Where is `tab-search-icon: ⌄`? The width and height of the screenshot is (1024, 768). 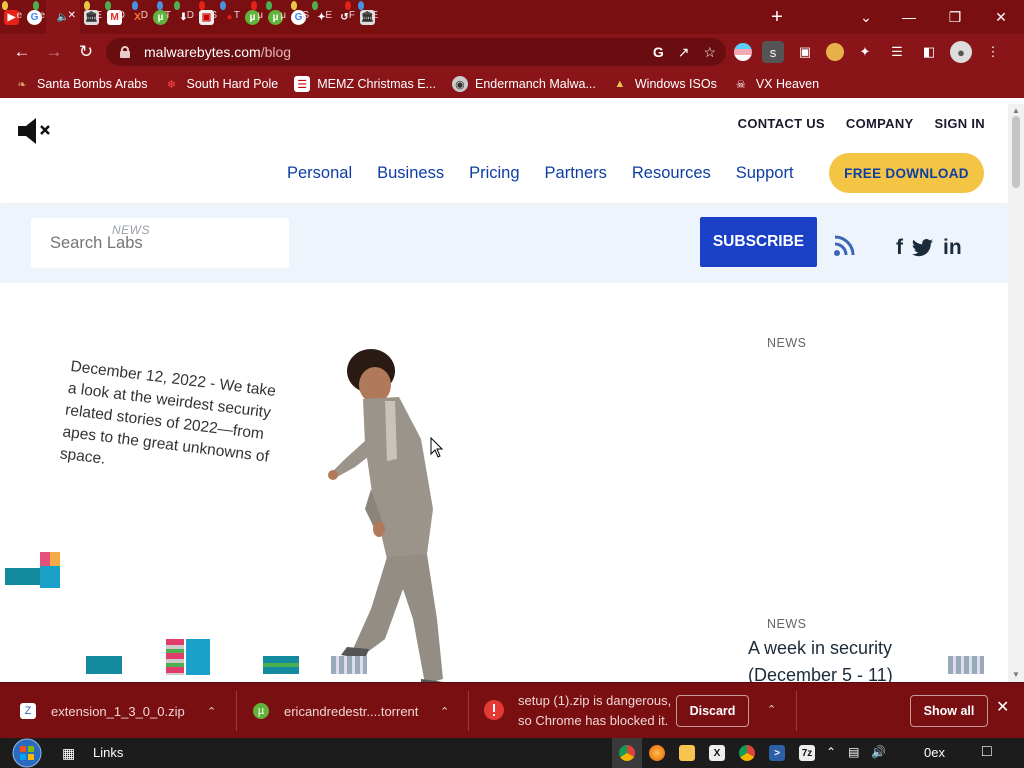 tab-search-icon: ⌄ is located at coordinates (866, 17).